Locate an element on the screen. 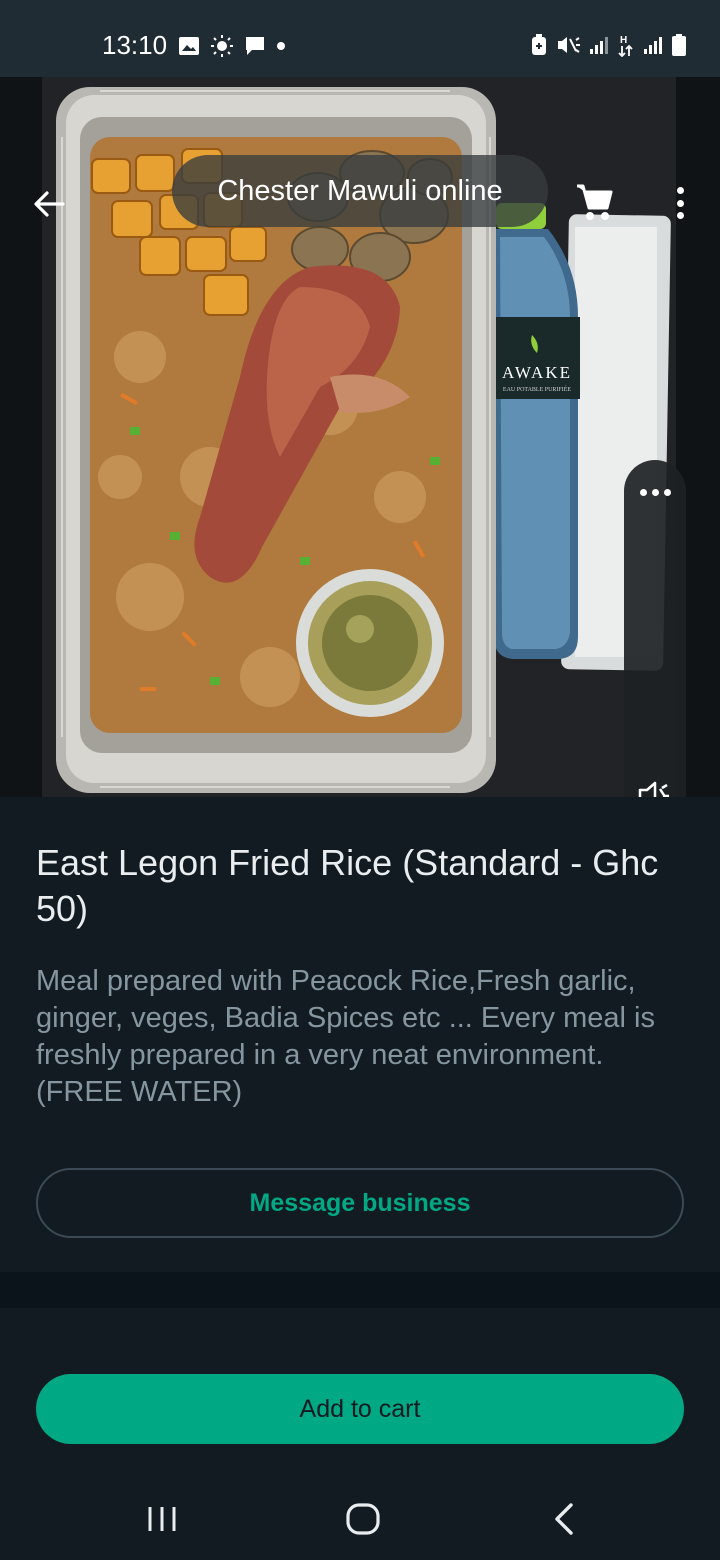  more-vert-icon is located at coordinates (680, 190).